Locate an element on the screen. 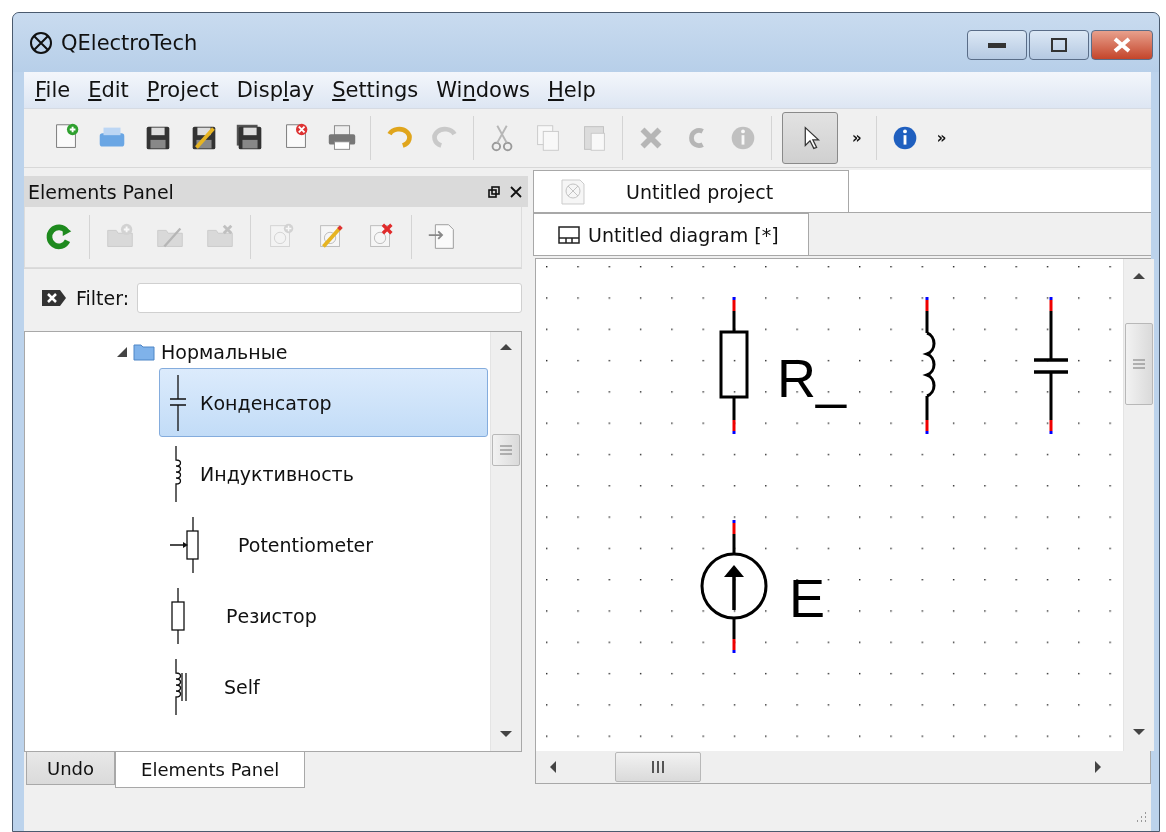 Image resolution: width=1166 pixels, height=832 pixels. component-label: R_ is located at coordinates (812, 378).